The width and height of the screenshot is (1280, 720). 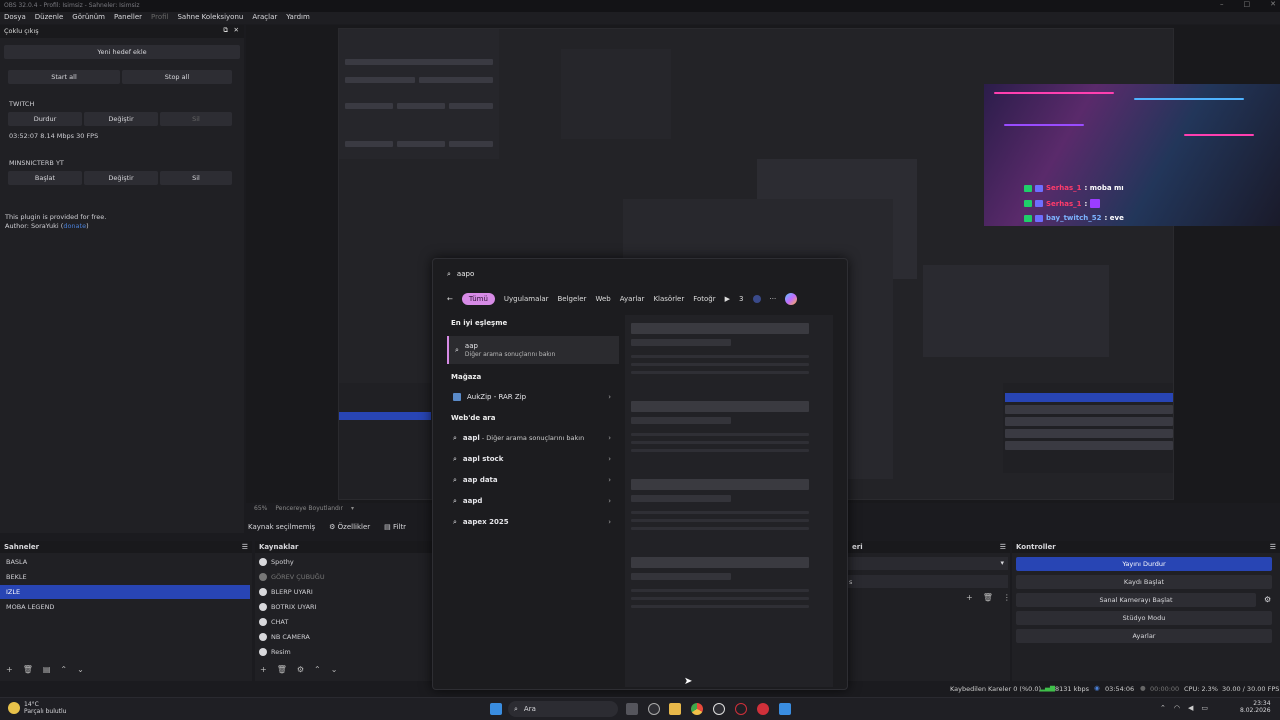 I want to click on chrome-icon, so click(x=697, y=709).